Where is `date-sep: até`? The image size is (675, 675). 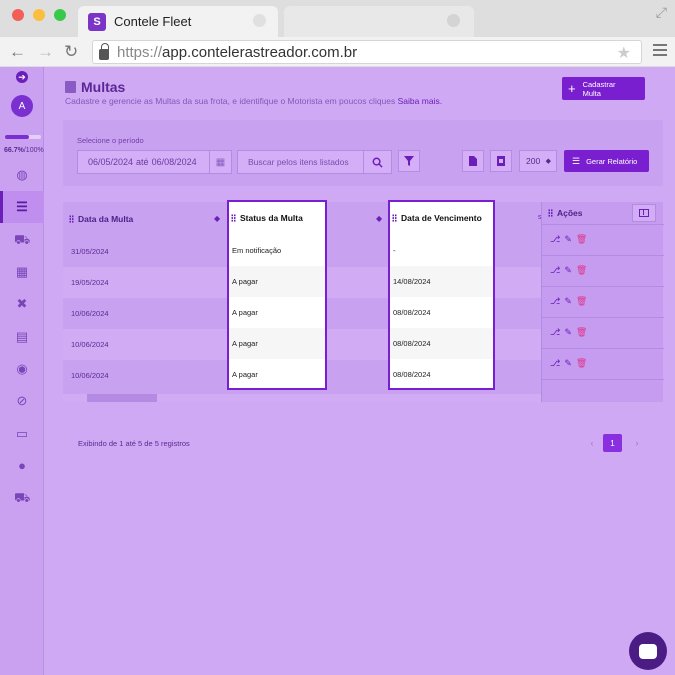 date-sep: até is located at coordinates (142, 162).